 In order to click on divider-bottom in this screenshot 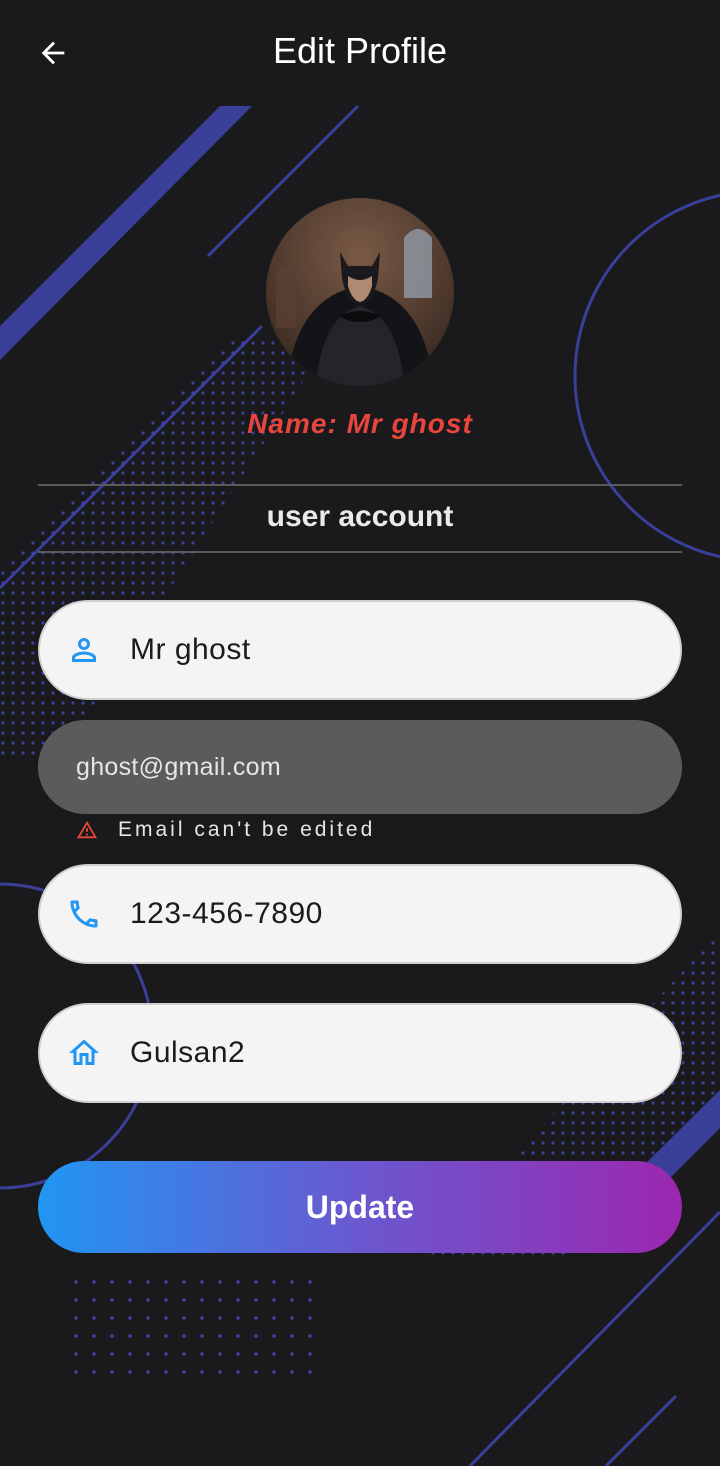, I will do `click(360, 552)`.